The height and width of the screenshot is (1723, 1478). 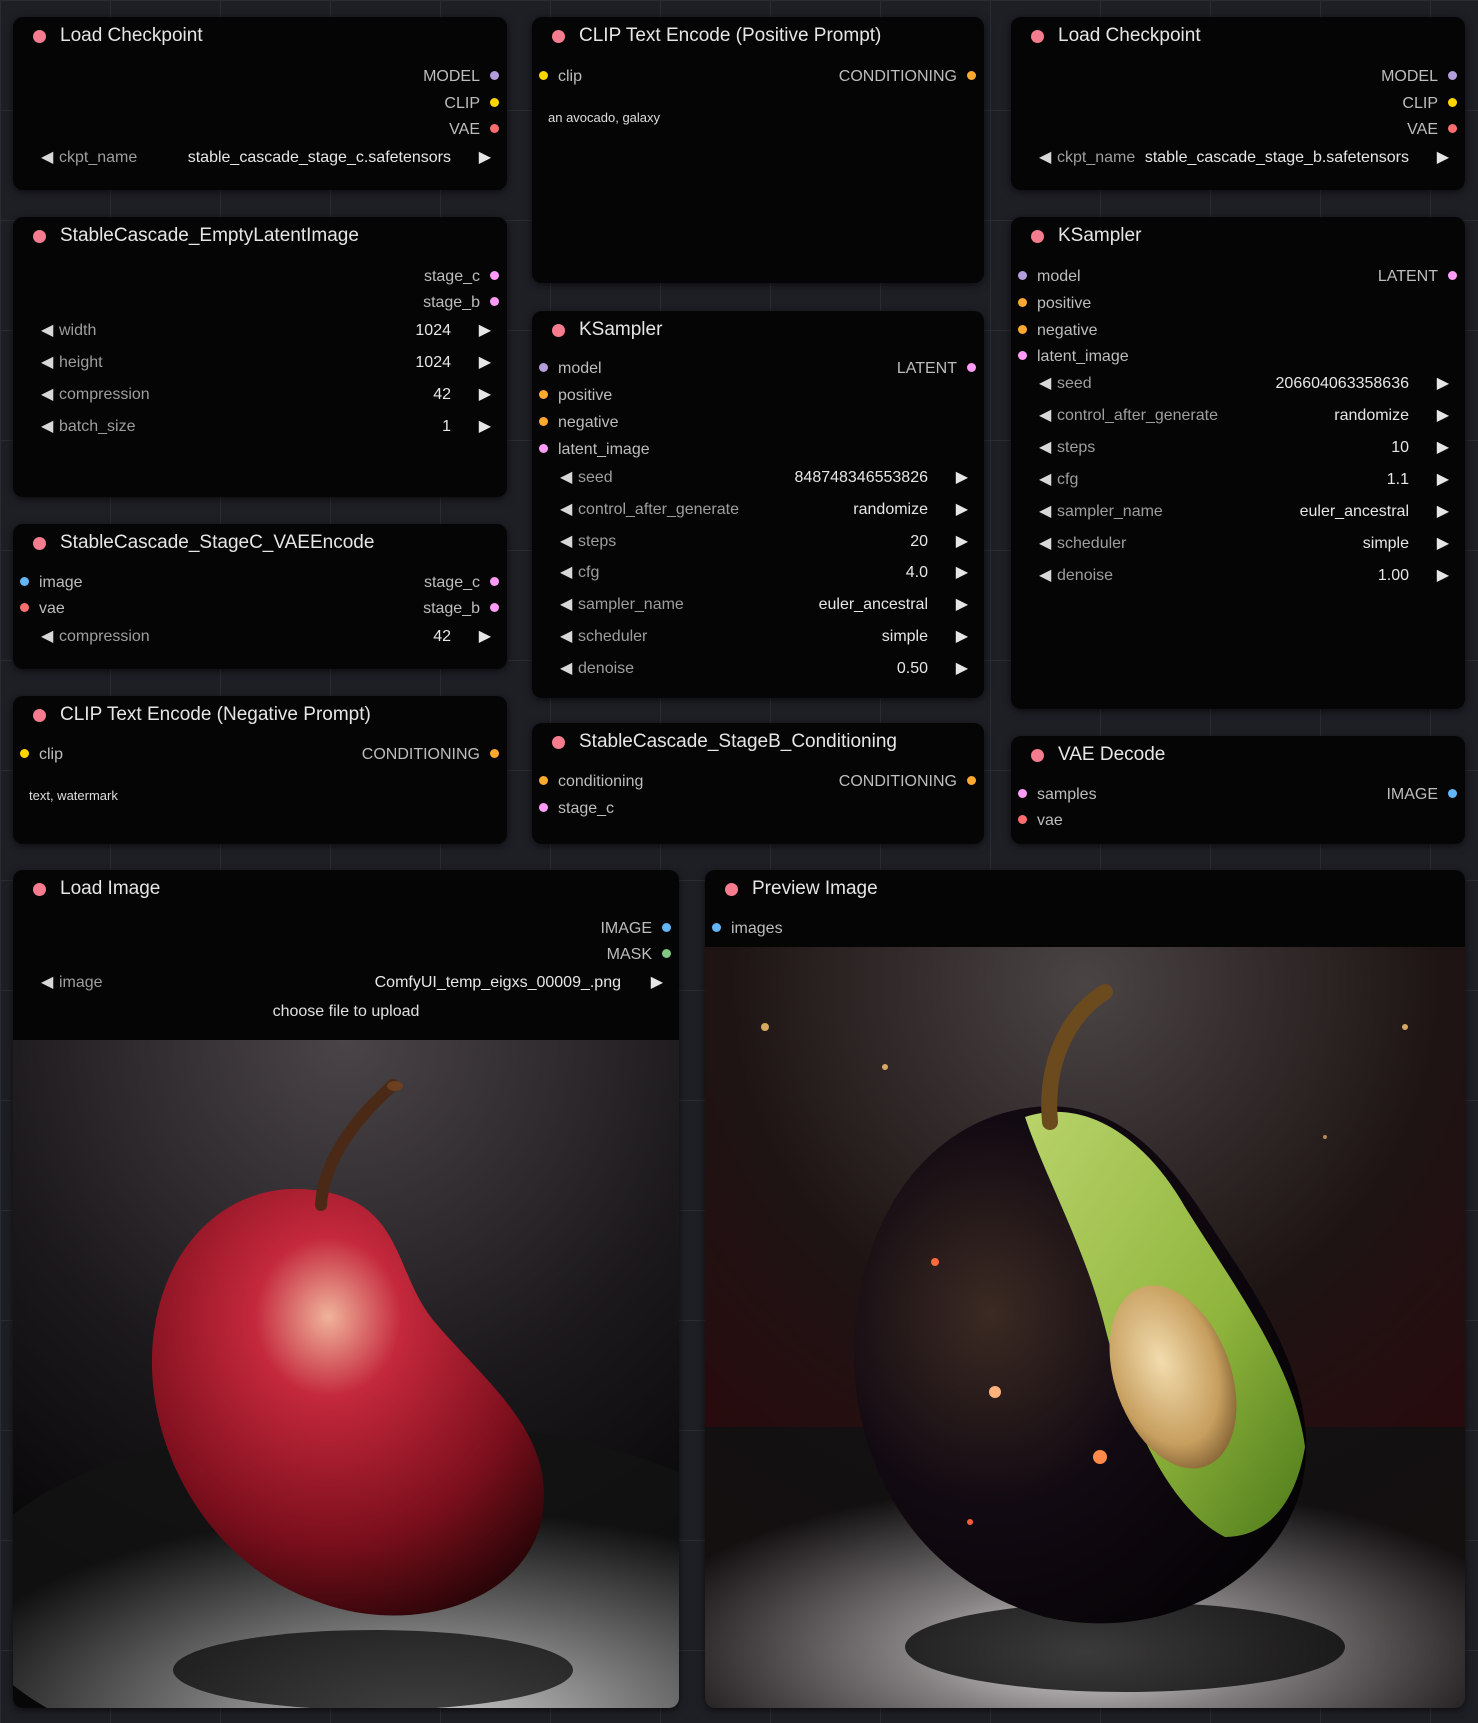 What do you see at coordinates (346, 1012) in the screenshot?
I see `upload-button: choose file to upload` at bounding box center [346, 1012].